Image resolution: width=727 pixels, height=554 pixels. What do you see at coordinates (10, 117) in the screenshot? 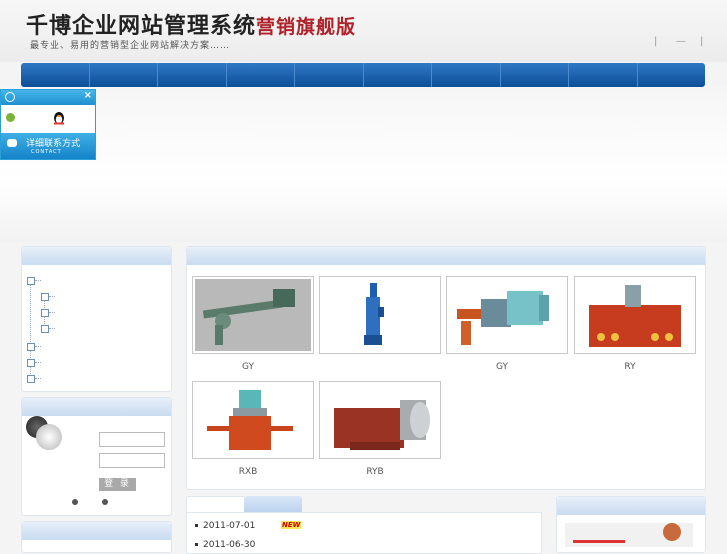
I see `wangwang-icon` at bounding box center [10, 117].